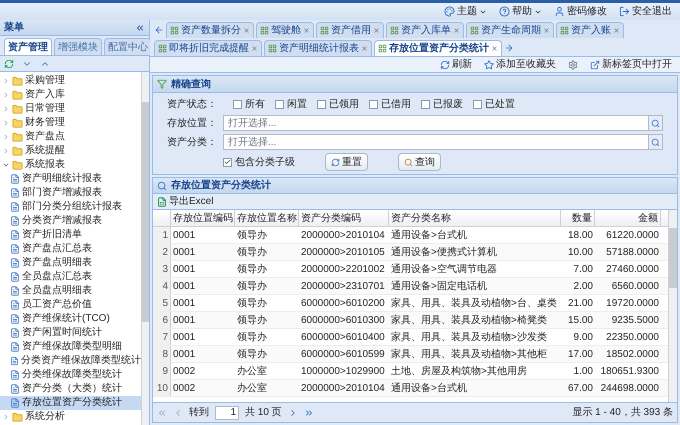  Describe the element at coordinates (70, 151) in the screenshot. I see `tree-item: 系统提醒` at that location.